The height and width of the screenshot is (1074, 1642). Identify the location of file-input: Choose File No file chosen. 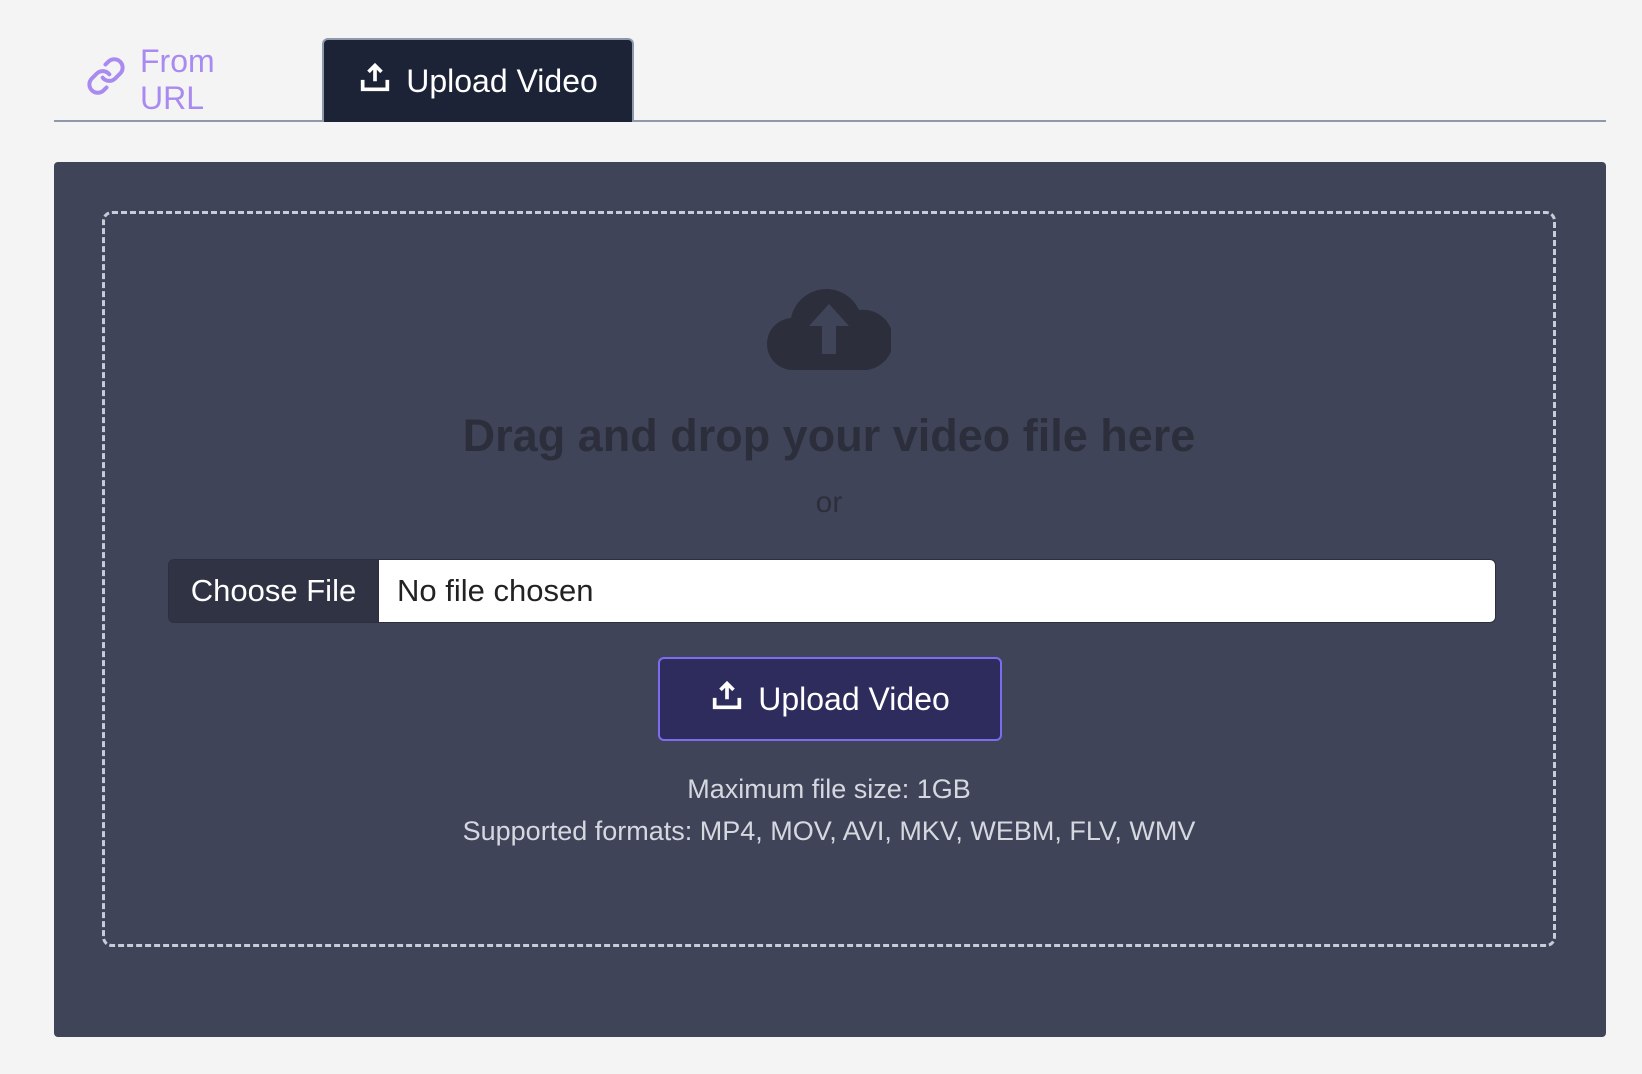
(832, 591).